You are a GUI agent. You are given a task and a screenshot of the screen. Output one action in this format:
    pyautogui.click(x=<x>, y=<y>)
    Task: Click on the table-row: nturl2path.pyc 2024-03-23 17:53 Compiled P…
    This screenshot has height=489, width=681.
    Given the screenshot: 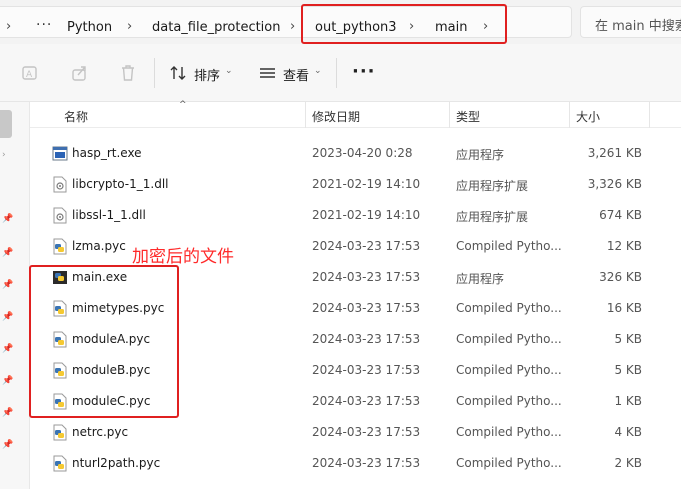 What is the action you would take?
    pyautogui.click(x=355, y=463)
    